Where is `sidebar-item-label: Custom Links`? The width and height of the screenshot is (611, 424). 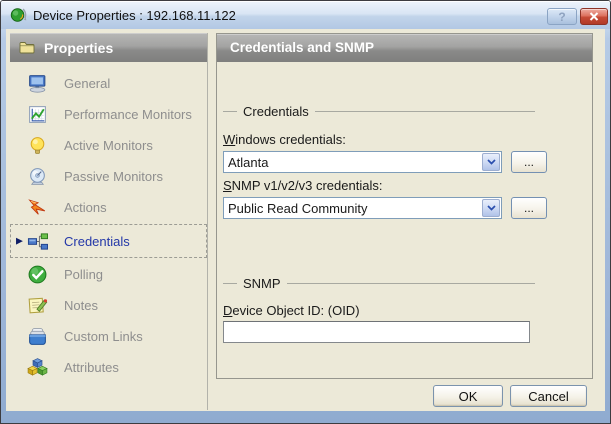
sidebar-item-label: Custom Links is located at coordinates (103, 336).